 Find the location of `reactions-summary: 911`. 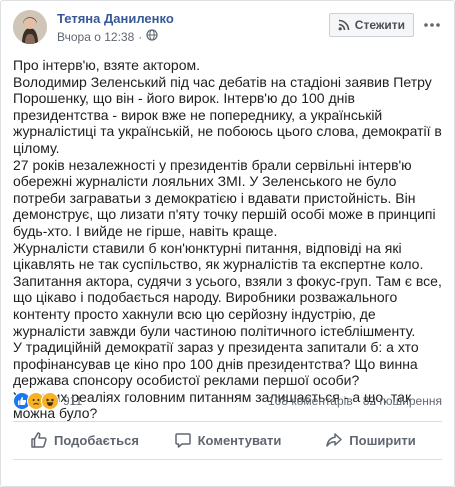

reactions-summary: 911 is located at coordinates (47, 401).